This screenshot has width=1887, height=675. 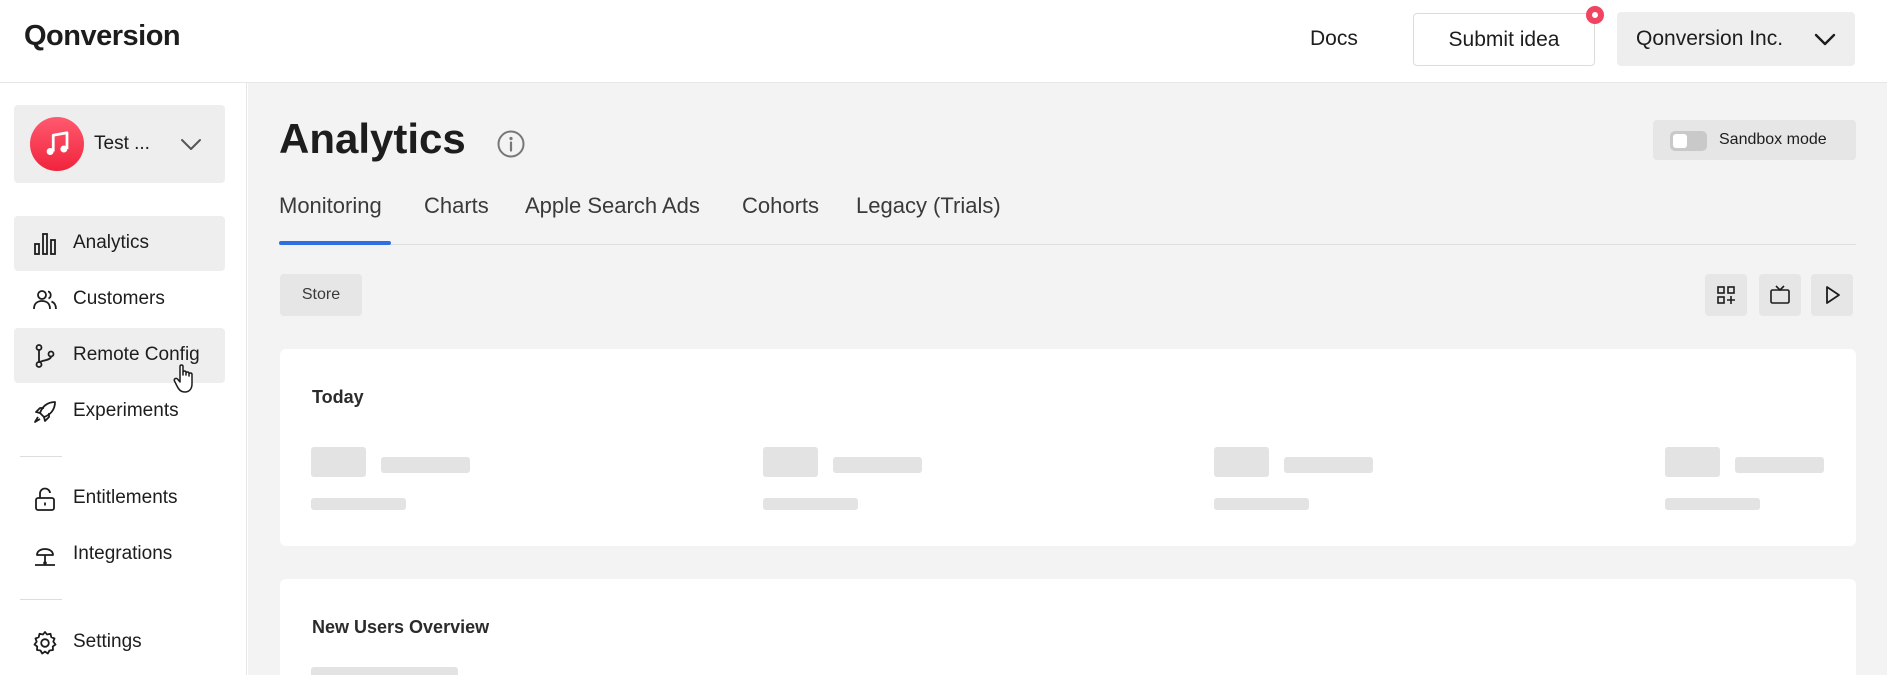 What do you see at coordinates (45, 244) in the screenshot?
I see `bar-chart-icon` at bounding box center [45, 244].